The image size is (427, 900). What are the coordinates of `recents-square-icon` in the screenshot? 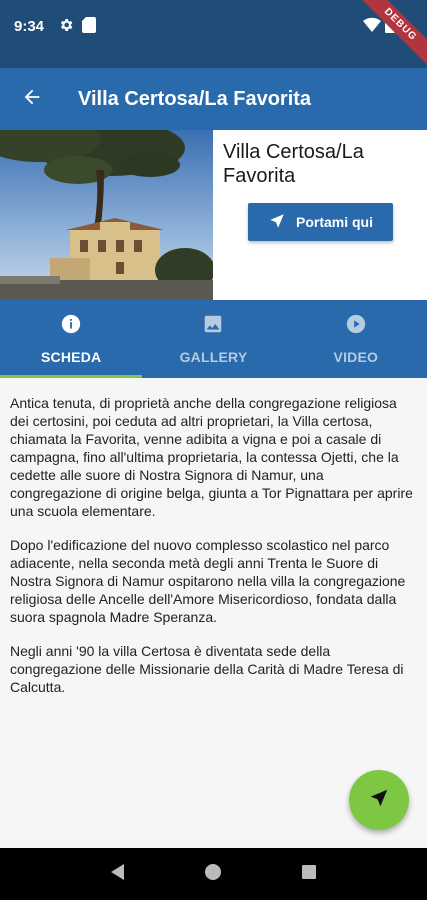 It's located at (309, 874).